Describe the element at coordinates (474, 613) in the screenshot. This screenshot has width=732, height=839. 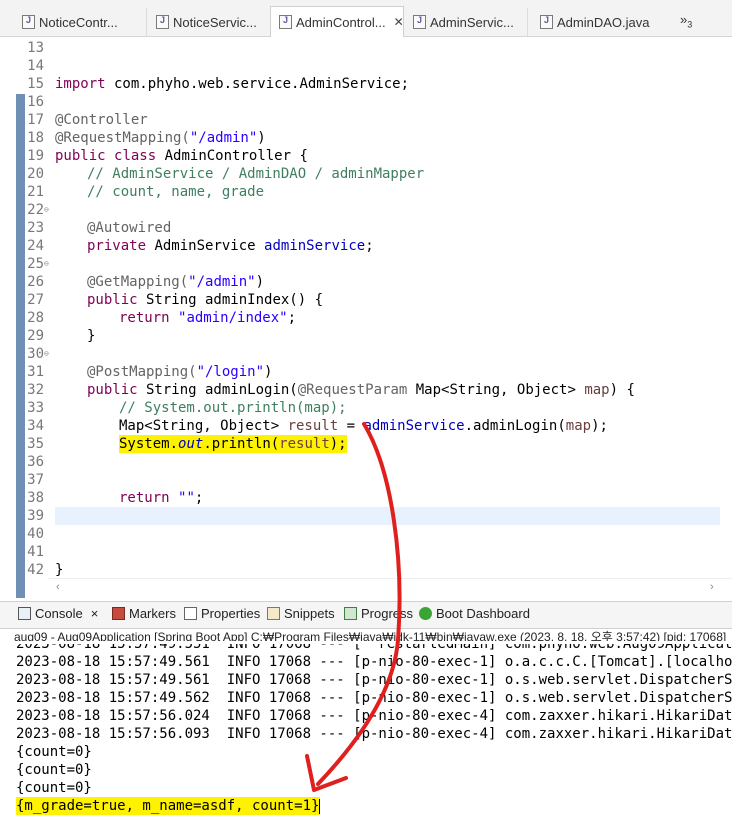
I see `tab-boot-dashboard: Boot Dashboard` at that location.